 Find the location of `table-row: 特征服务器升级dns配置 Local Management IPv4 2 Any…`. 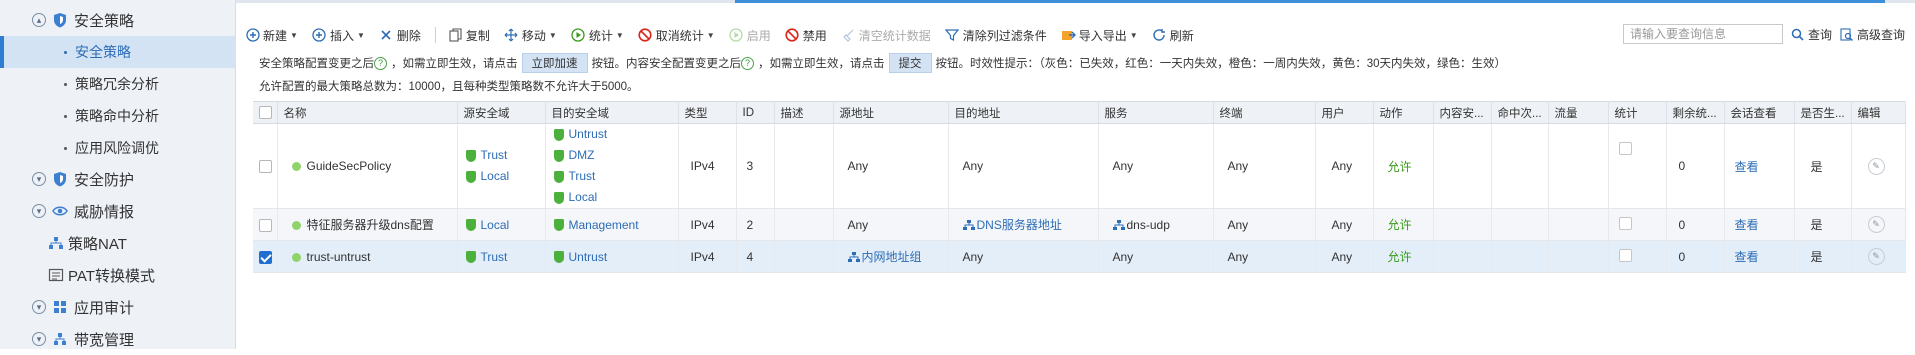

table-row: 特征服务器升级dns配置 Local Management IPv4 2 Any… is located at coordinates (1079, 224).